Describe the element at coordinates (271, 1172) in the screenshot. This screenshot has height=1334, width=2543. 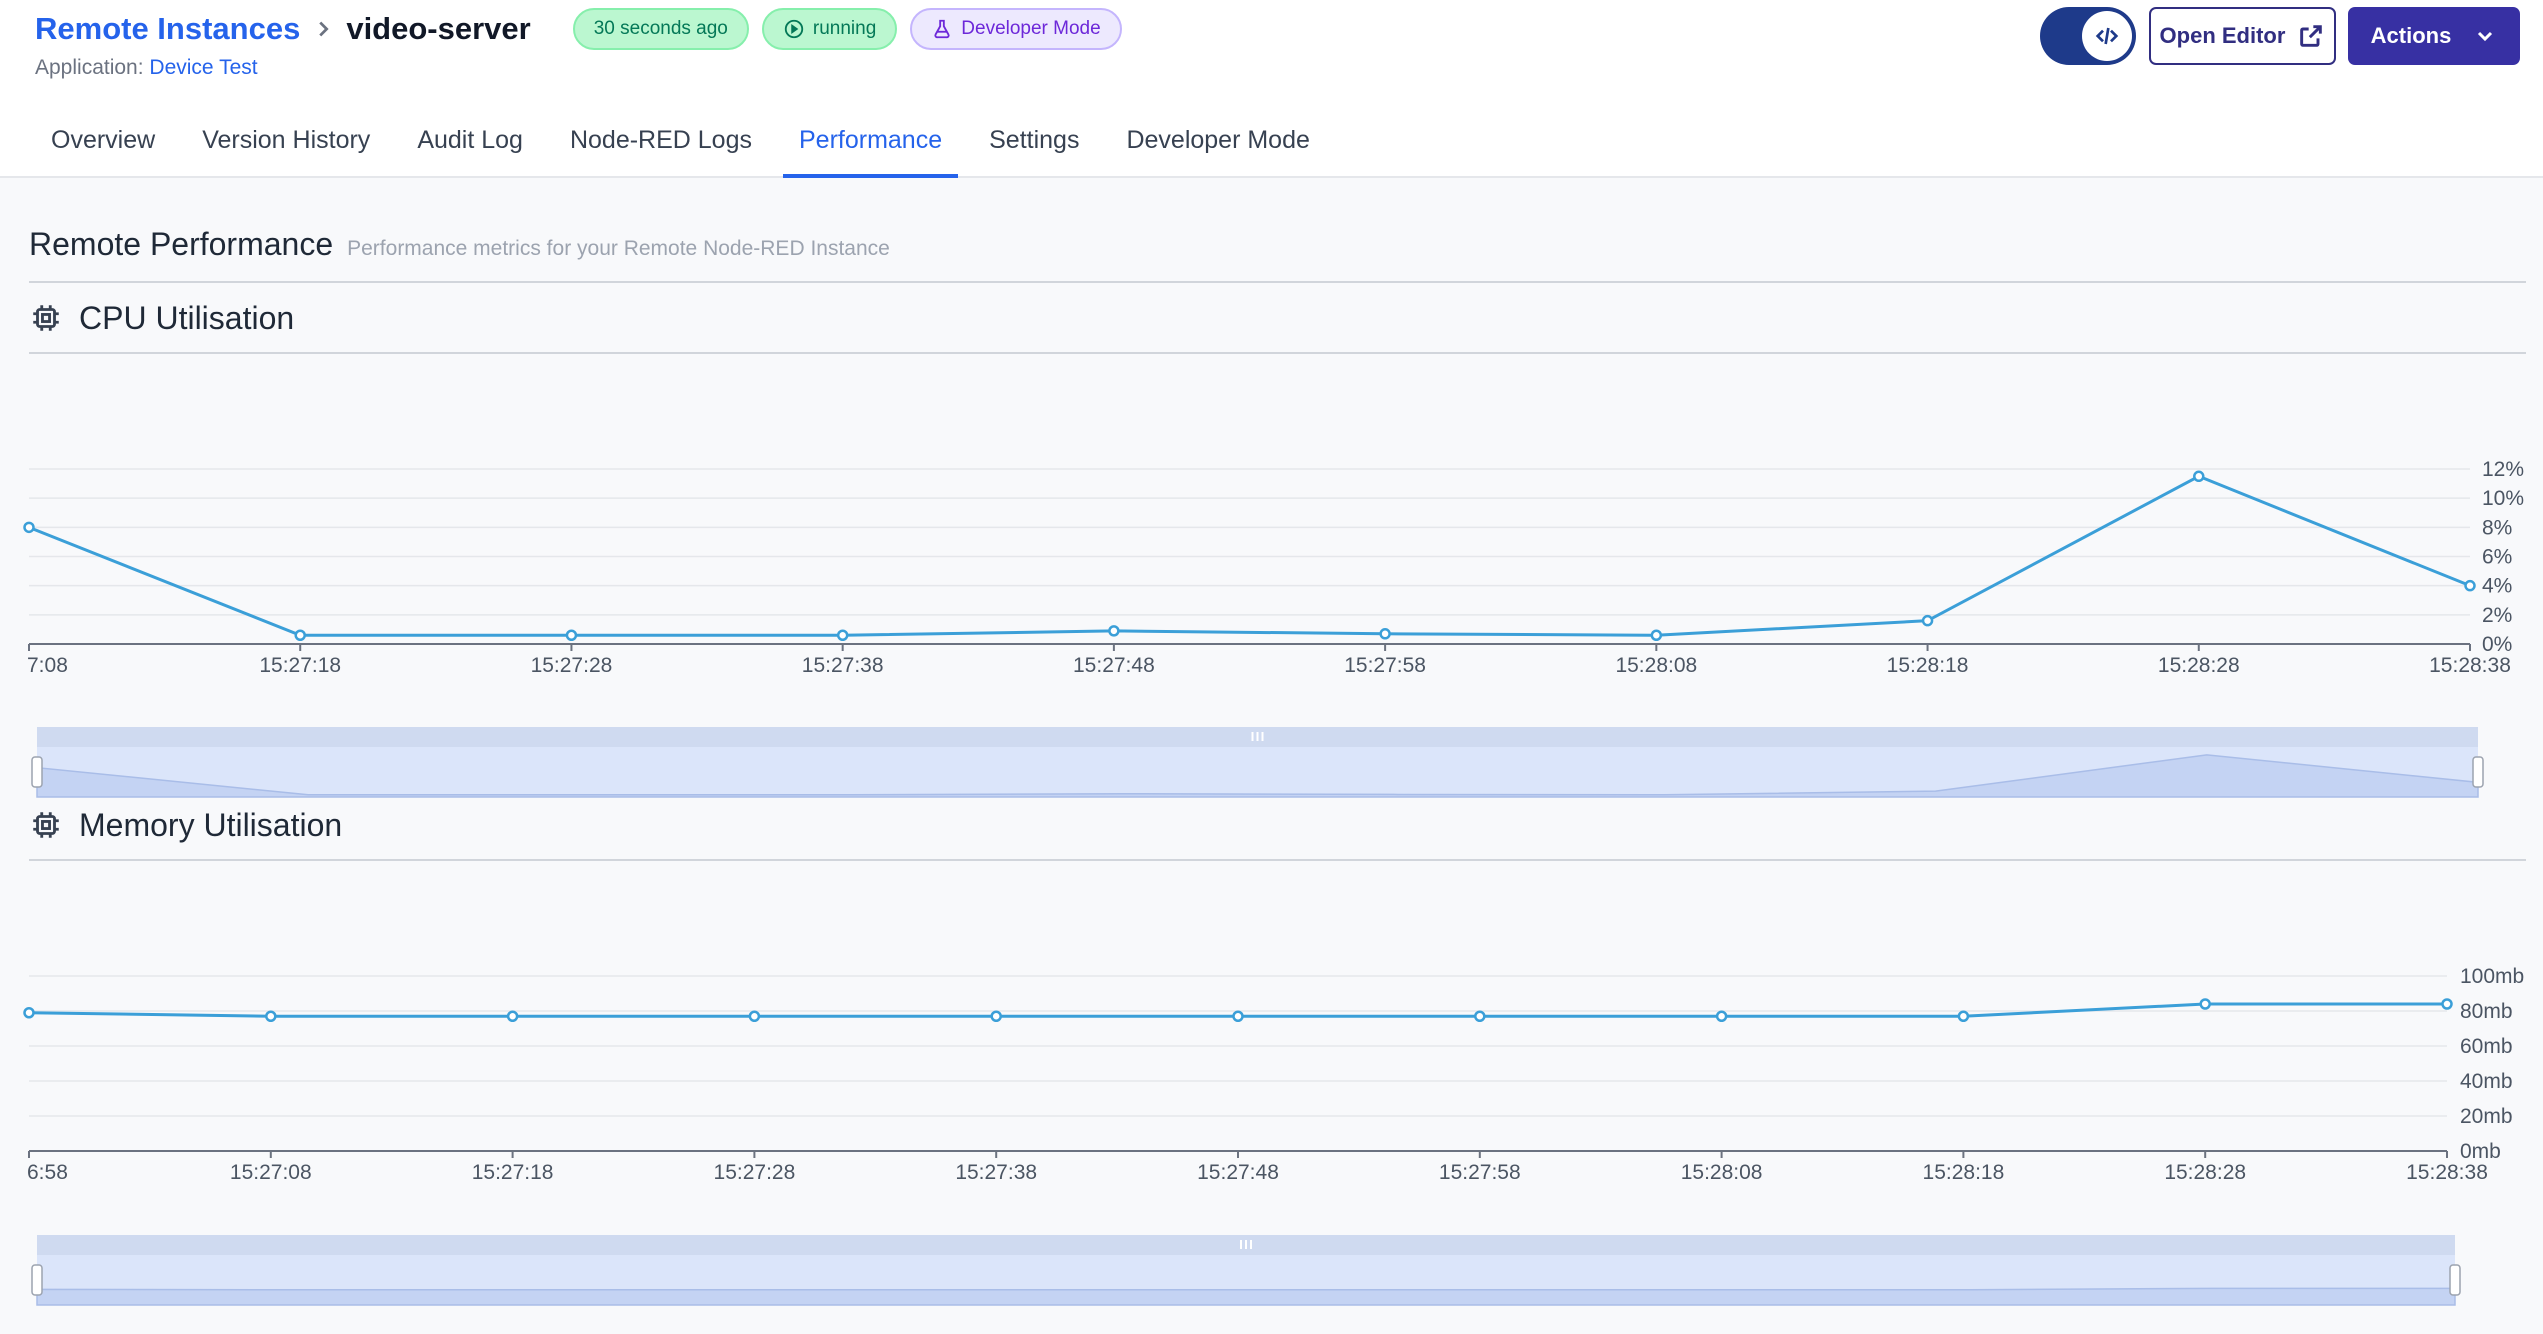
I see `x-tick-label: 15:27:08` at that location.